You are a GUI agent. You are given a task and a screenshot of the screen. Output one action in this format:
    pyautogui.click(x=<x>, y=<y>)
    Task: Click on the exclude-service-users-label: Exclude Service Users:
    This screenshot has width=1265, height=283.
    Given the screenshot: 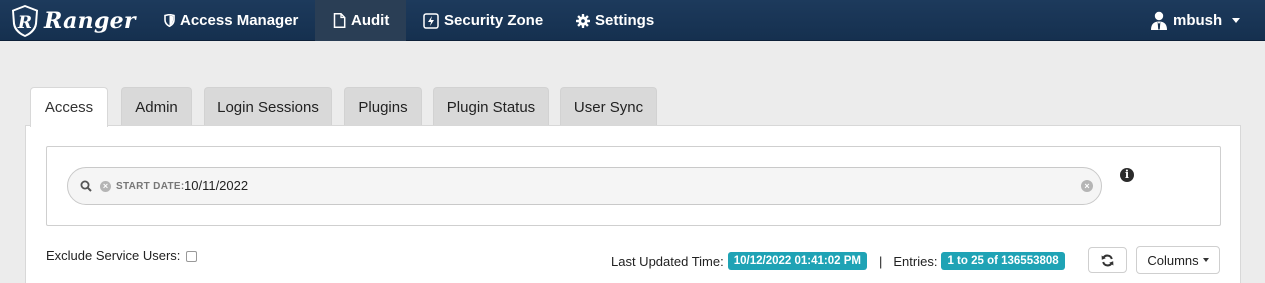 What is the action you would take?
    pyautogui.click(x=113, y=255)
    